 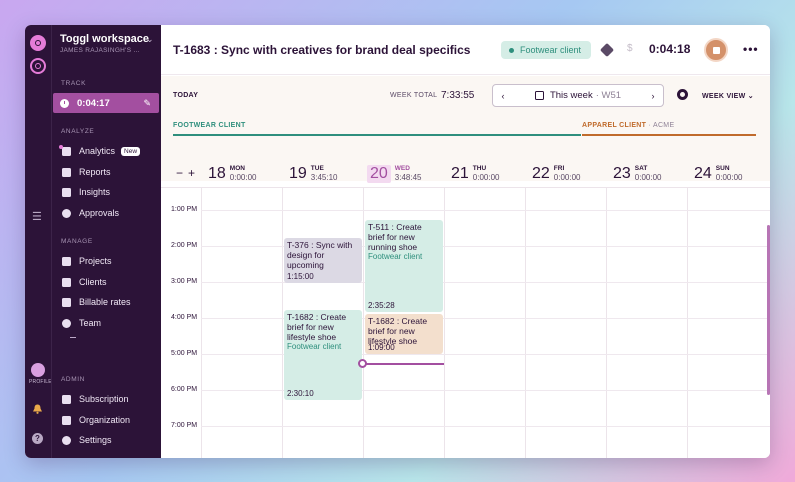 What do you see at coordinates (66, 323) in the screenshot?
I see `team-icon` at bounding box center [66, 323].